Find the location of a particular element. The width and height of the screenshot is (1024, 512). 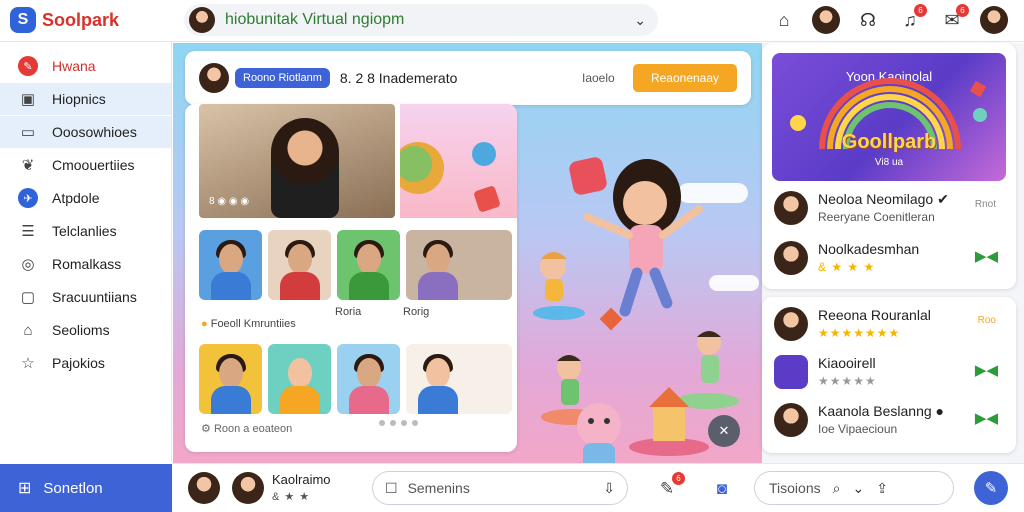

main-video-tile: 8 ◉ ◉ ◉ is located at coordinates (297, 161).